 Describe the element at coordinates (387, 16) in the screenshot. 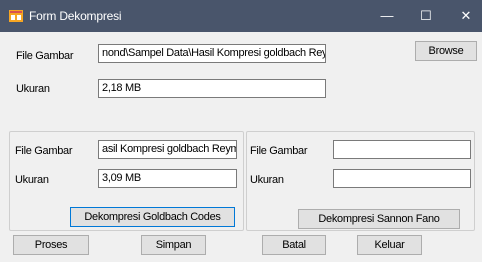

I see `minimize-button: —` at that location.